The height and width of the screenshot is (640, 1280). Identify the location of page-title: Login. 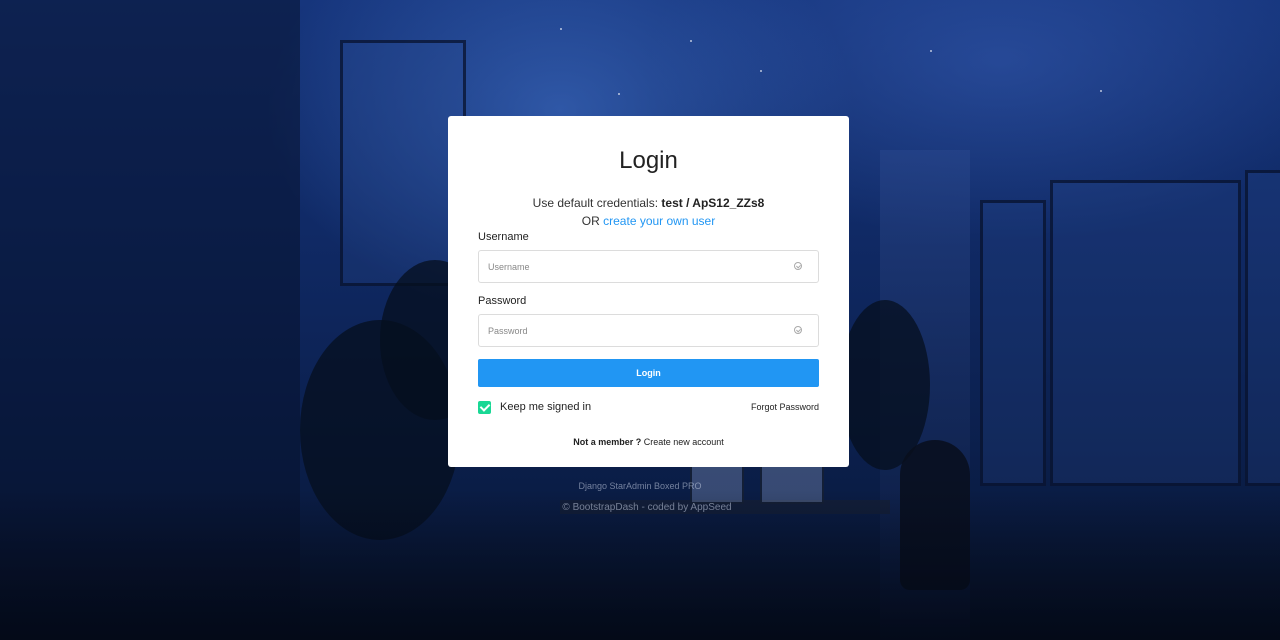
(648, 160).